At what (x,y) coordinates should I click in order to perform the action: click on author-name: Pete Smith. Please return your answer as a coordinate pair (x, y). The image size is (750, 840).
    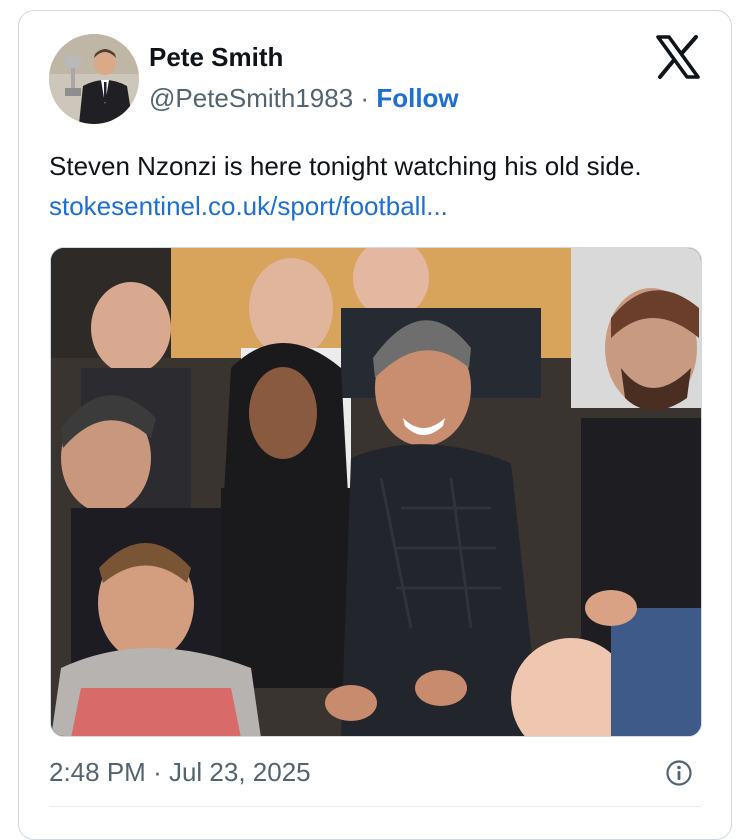
    Looking at the image, I should click on (216, 57).